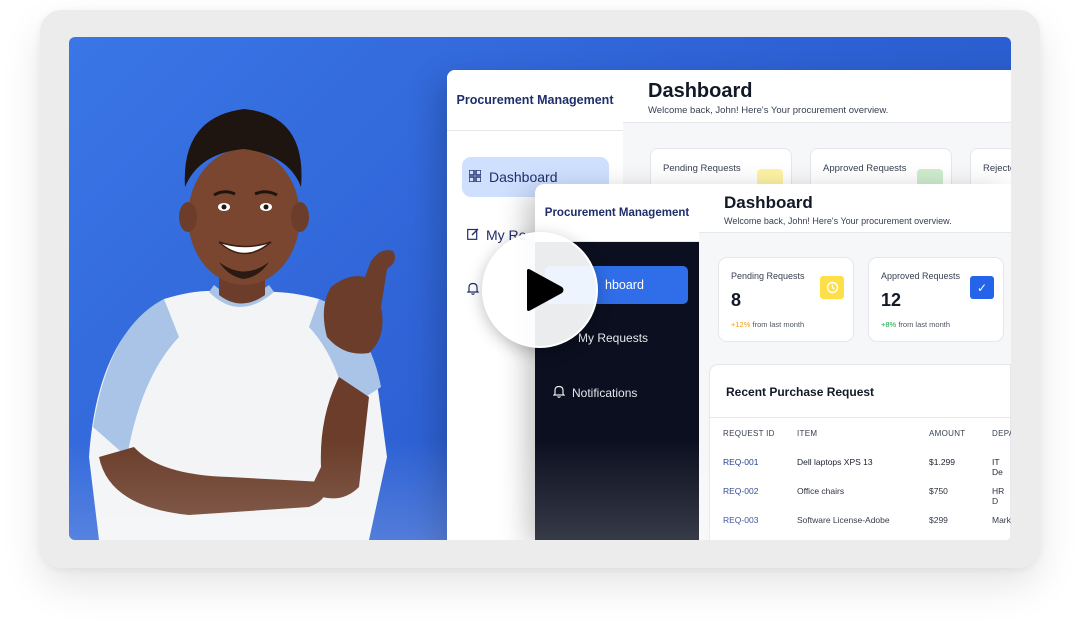 The height and width of the screenshot is (641, 1080). What do you see at coordinates (475, 176) in the screenshot?
I see `grid-icon` at bounding box center [475, 176].